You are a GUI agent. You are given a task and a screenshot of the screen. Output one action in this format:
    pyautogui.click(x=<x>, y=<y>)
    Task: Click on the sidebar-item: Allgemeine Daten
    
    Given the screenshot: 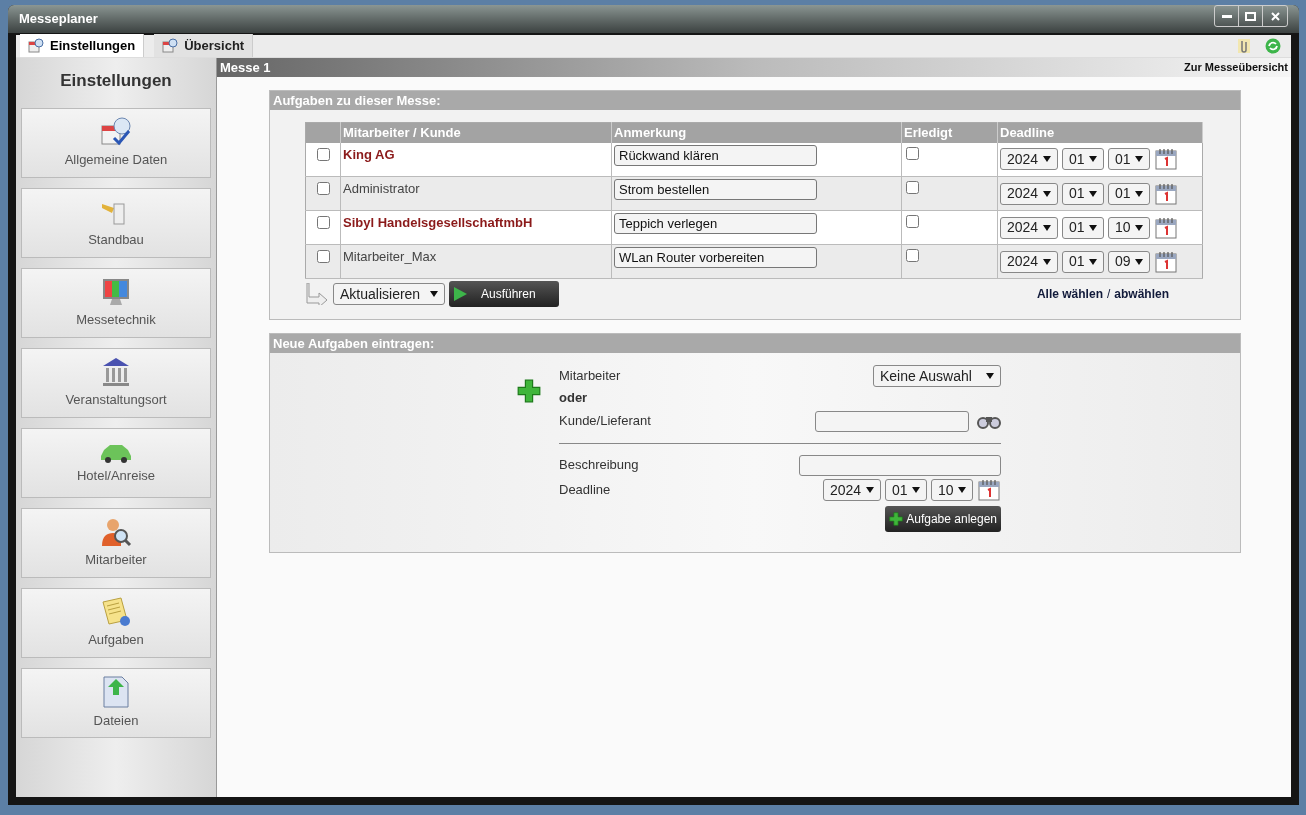 What is the action you would take?
    pyautogui.click(x=116, y=142)
    